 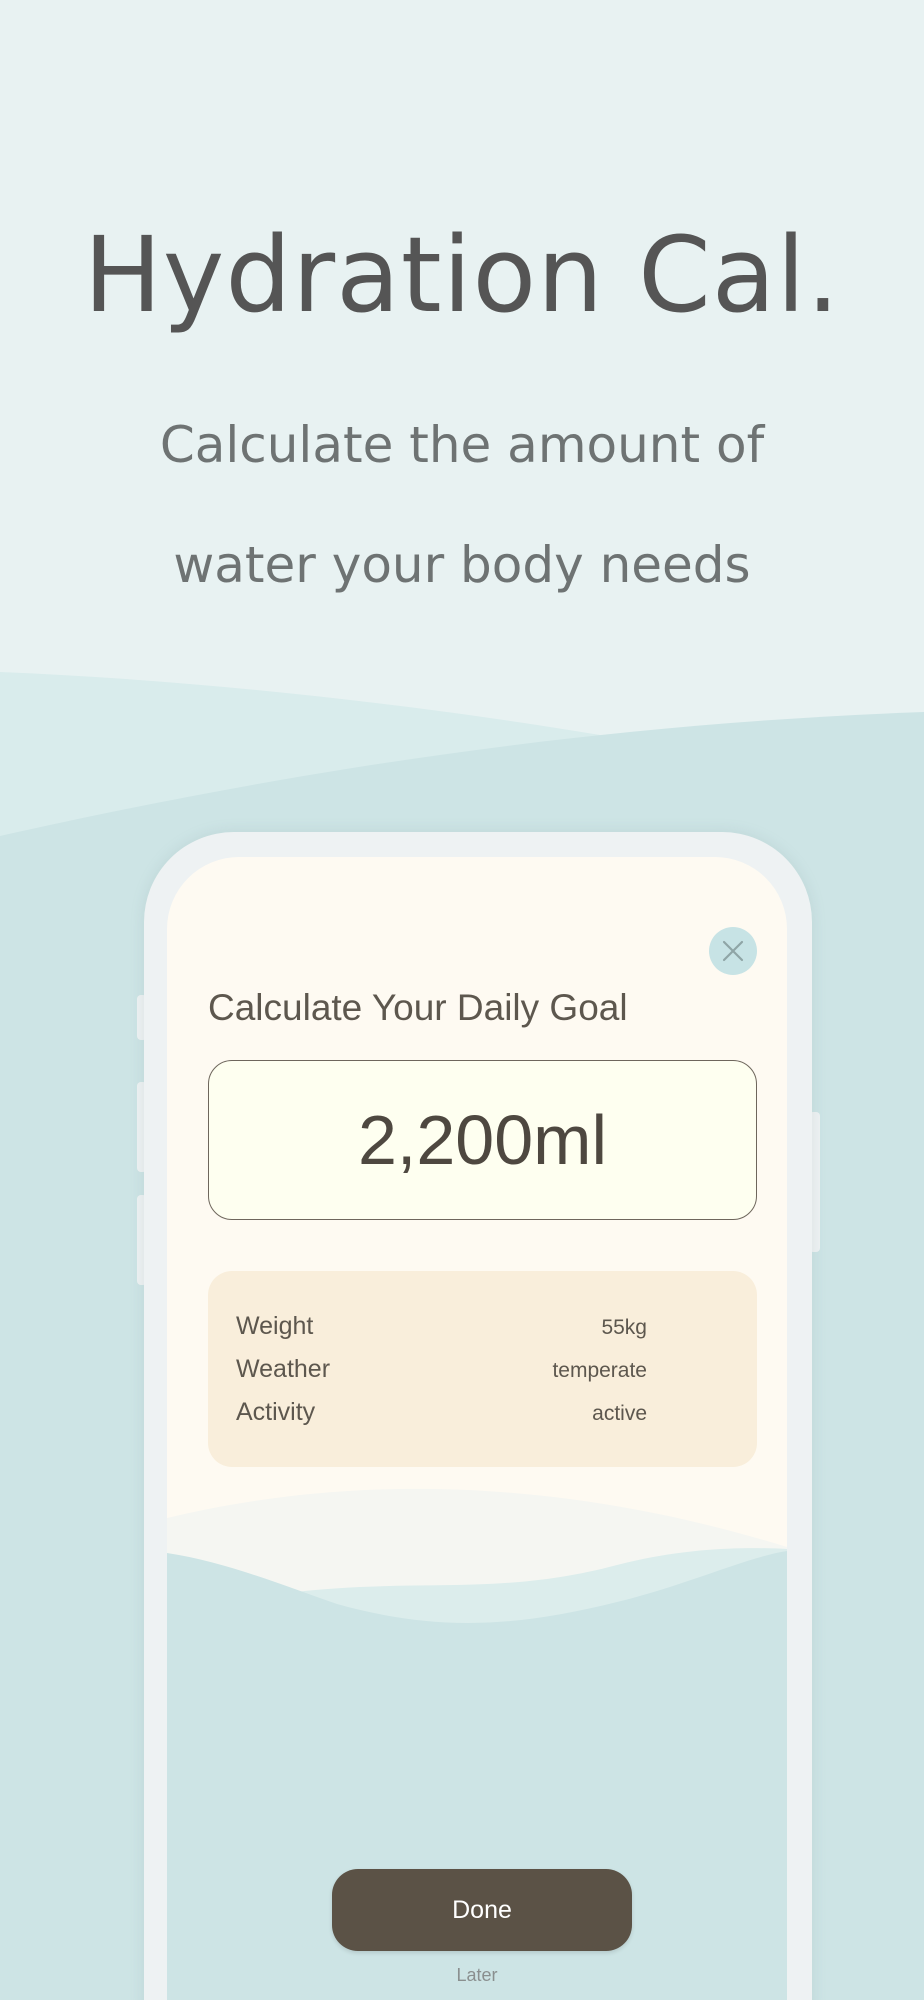 I want to click on modal-title: Calculate Your Daily Goal, so click(x=418, y=1007).